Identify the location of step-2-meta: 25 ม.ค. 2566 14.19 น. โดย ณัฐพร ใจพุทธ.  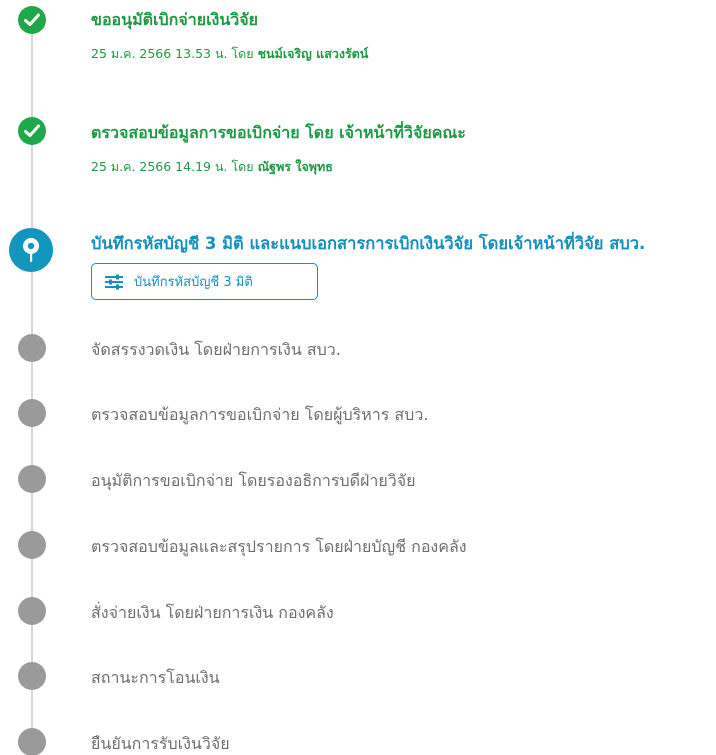
(212, 167).